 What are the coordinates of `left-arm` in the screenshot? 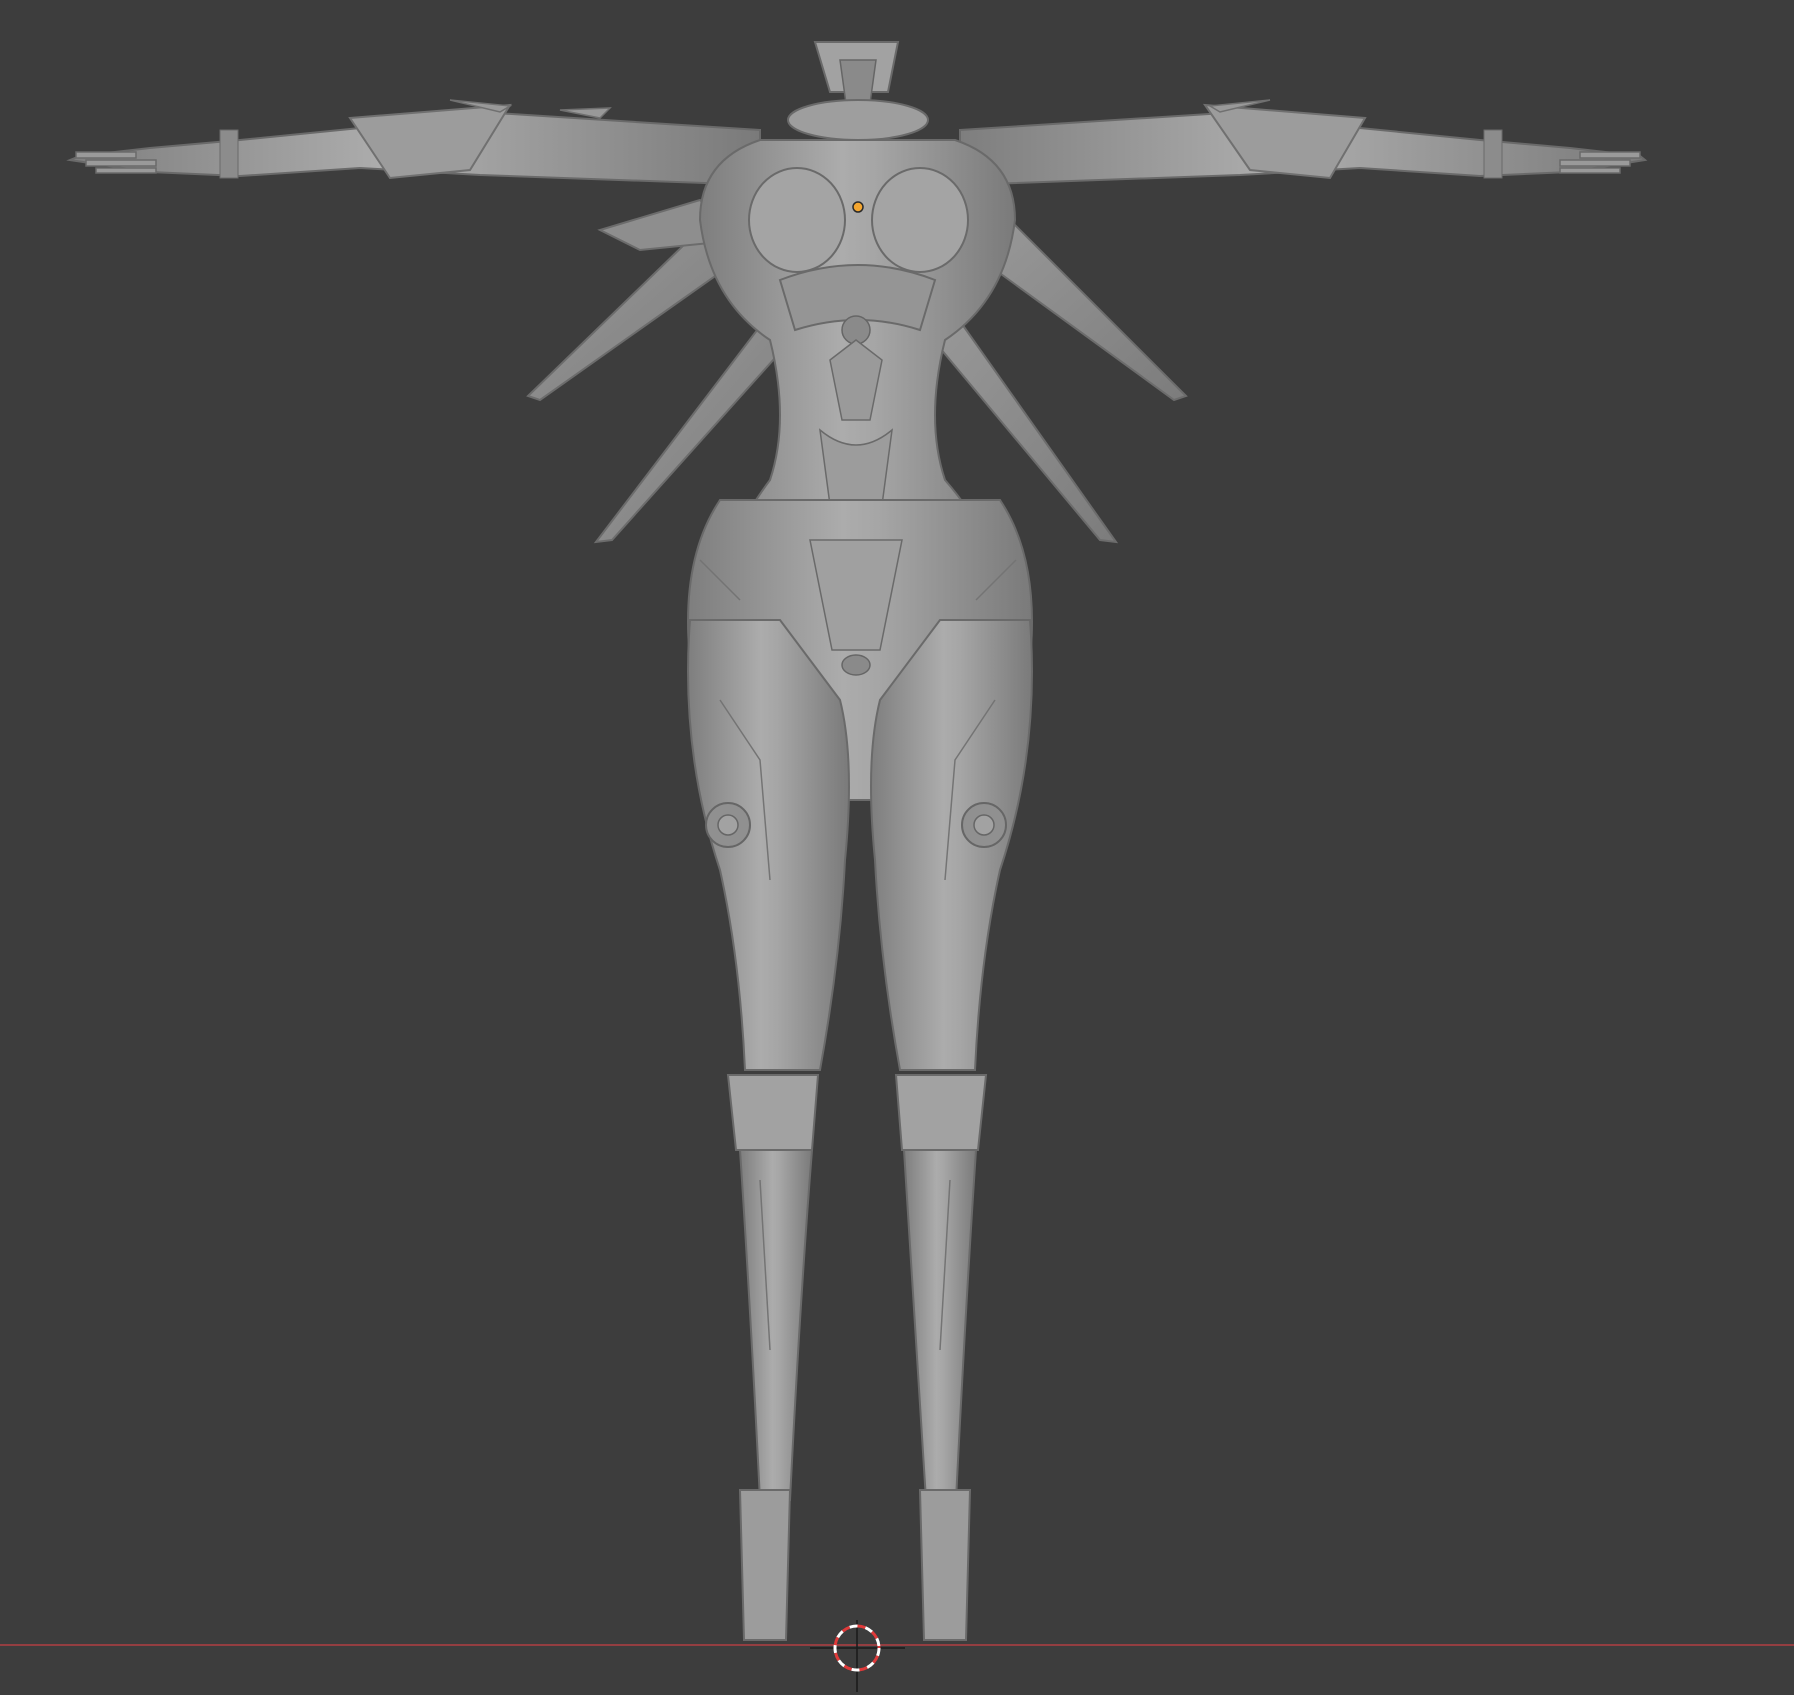 It's located at (413, 143).